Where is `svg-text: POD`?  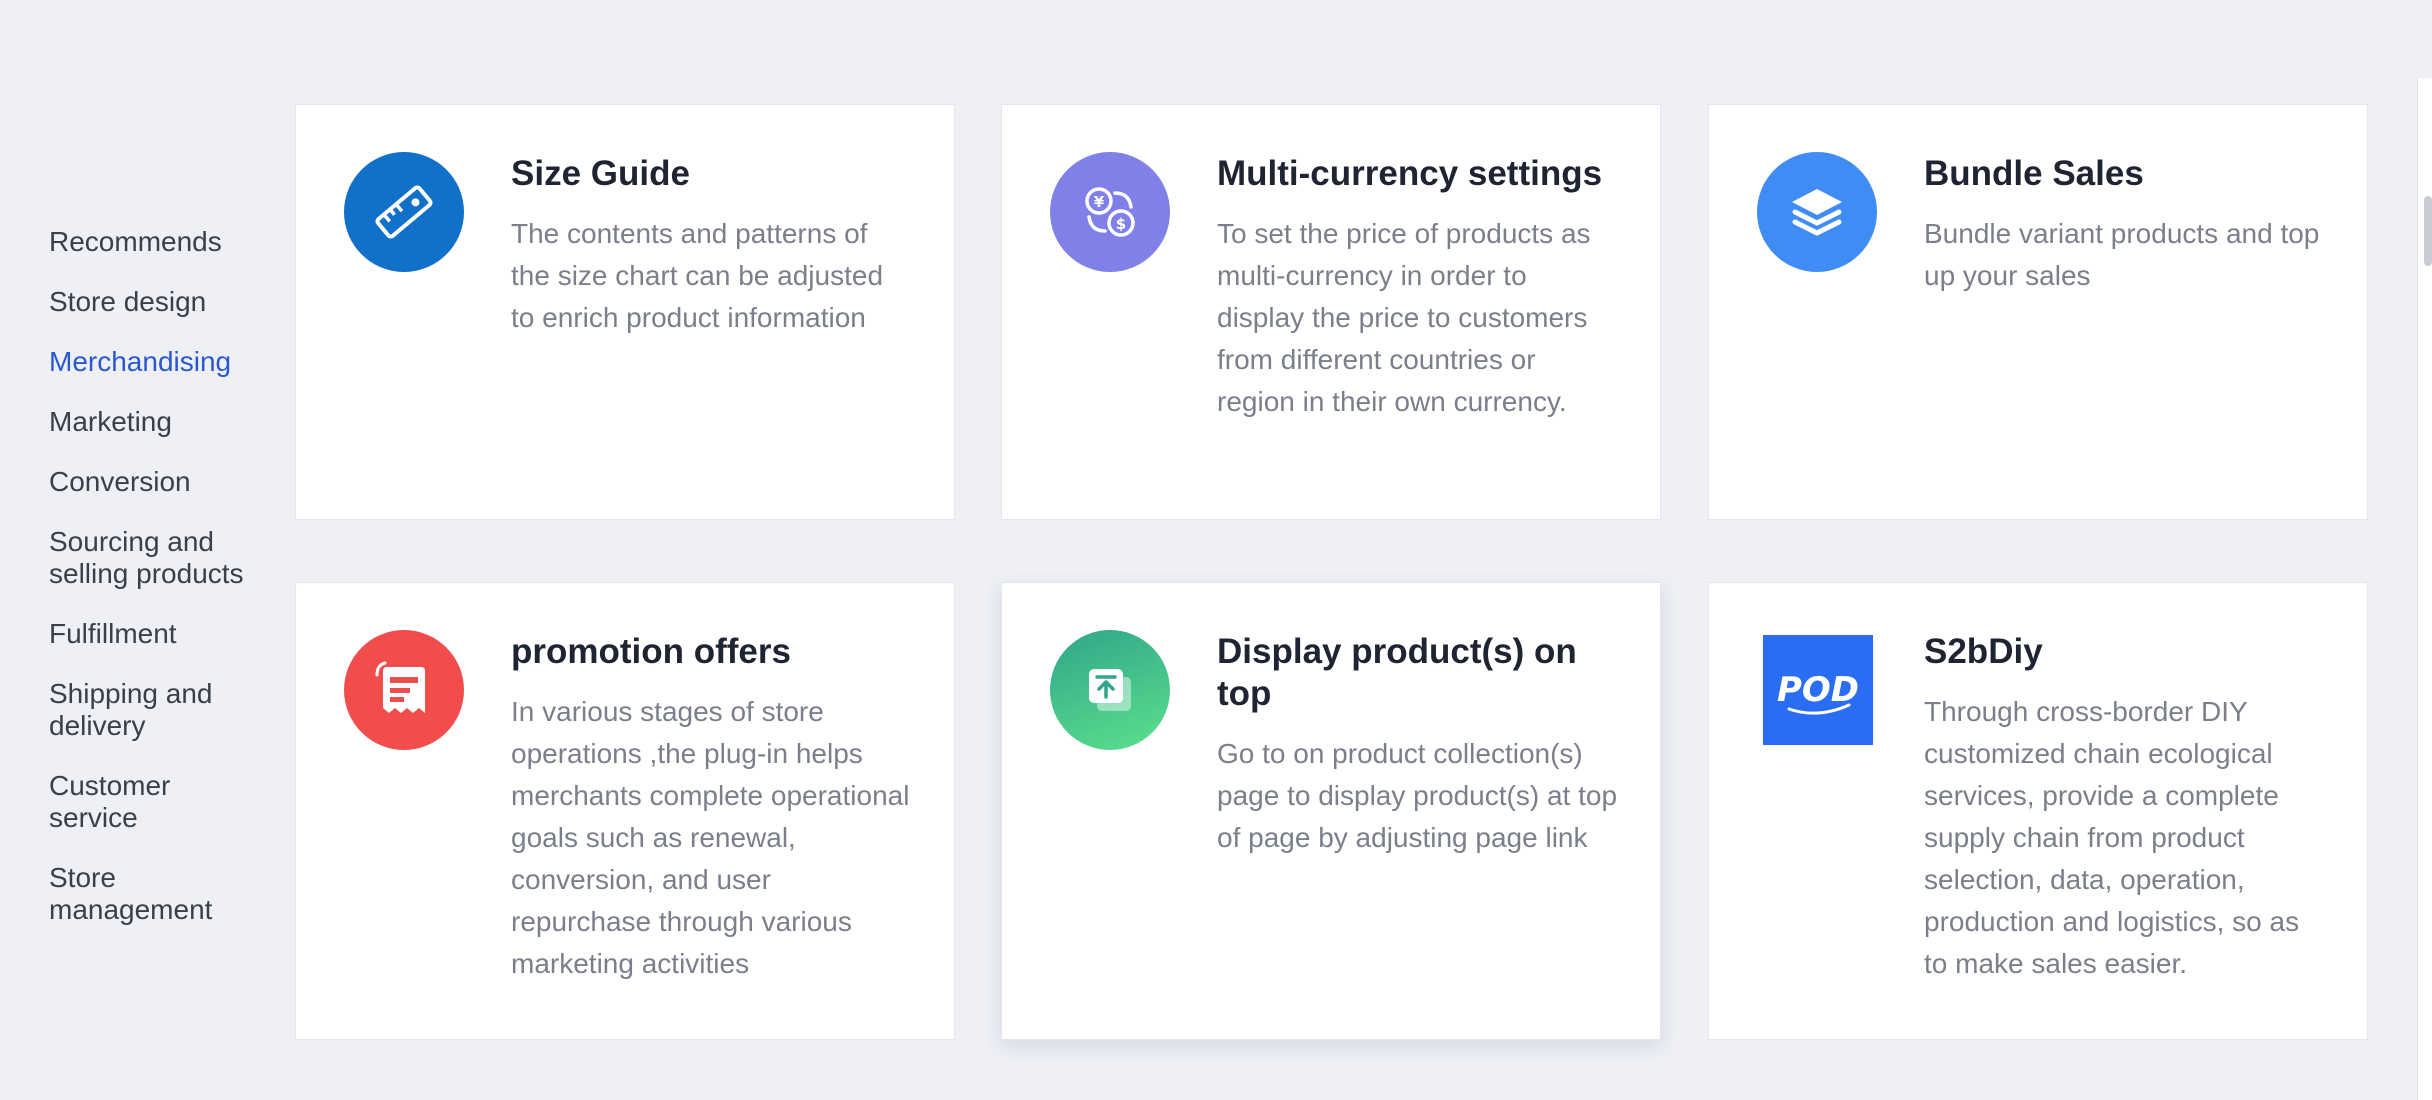
svg-text: POD is located at coordinates (1818, 690).